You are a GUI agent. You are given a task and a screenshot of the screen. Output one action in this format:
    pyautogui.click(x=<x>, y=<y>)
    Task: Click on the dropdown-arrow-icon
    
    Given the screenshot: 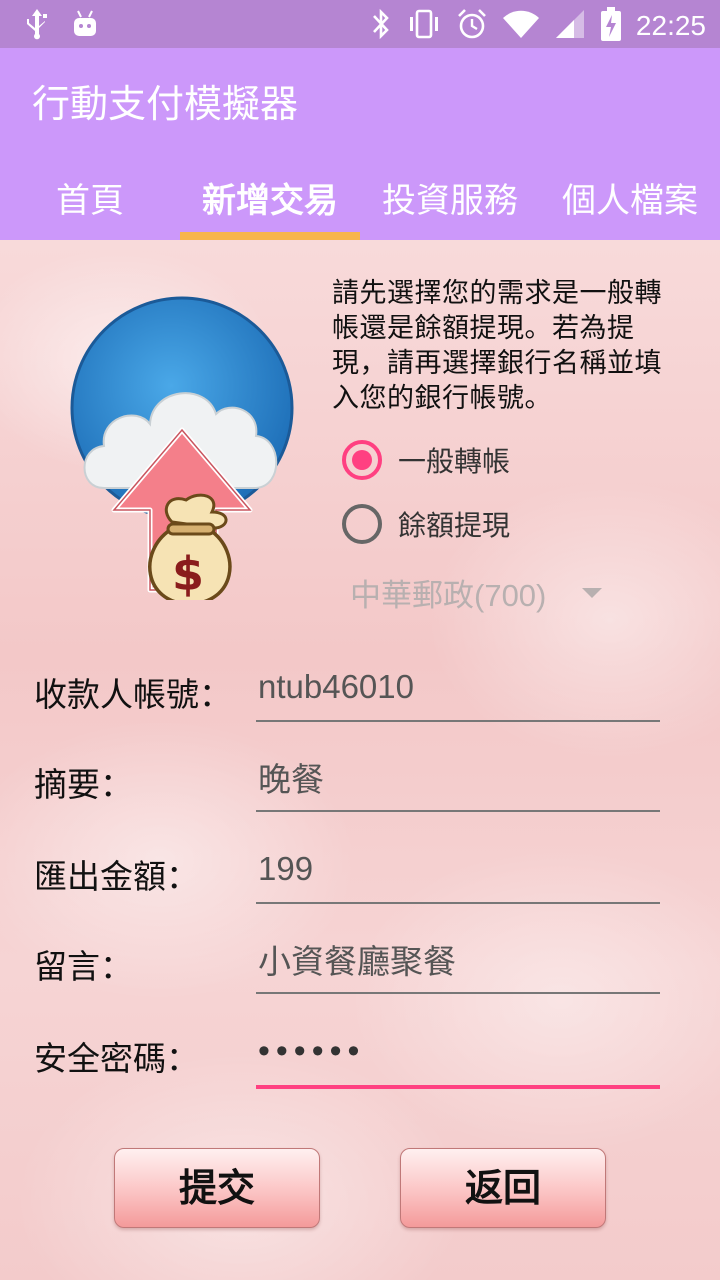 What is the action you would take?
    pyautogui.click(x=592, y=593)
    